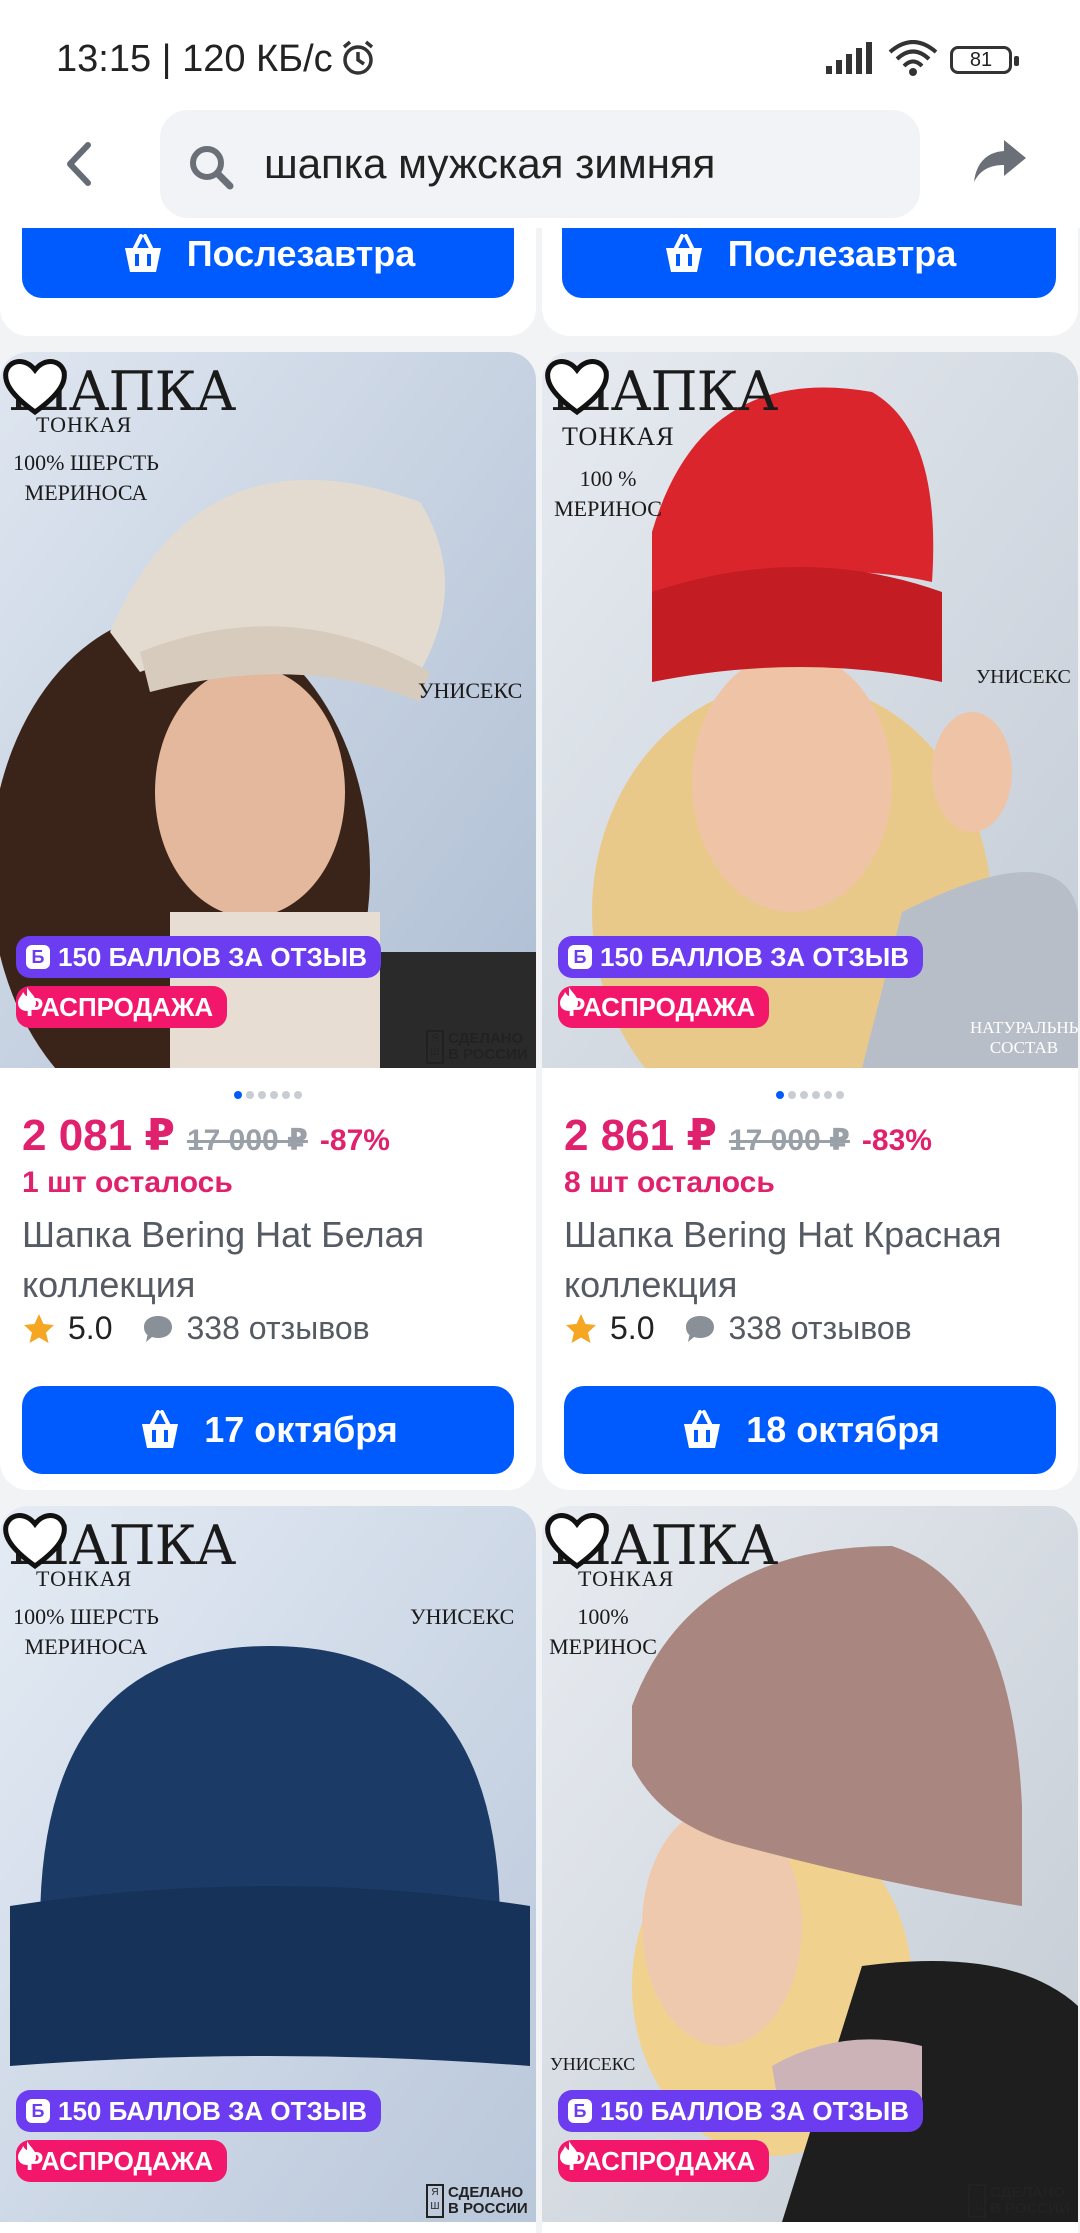 The width and height of the screenshot is (1080, 2233). I want to click on share-button, so click(1002, 166).